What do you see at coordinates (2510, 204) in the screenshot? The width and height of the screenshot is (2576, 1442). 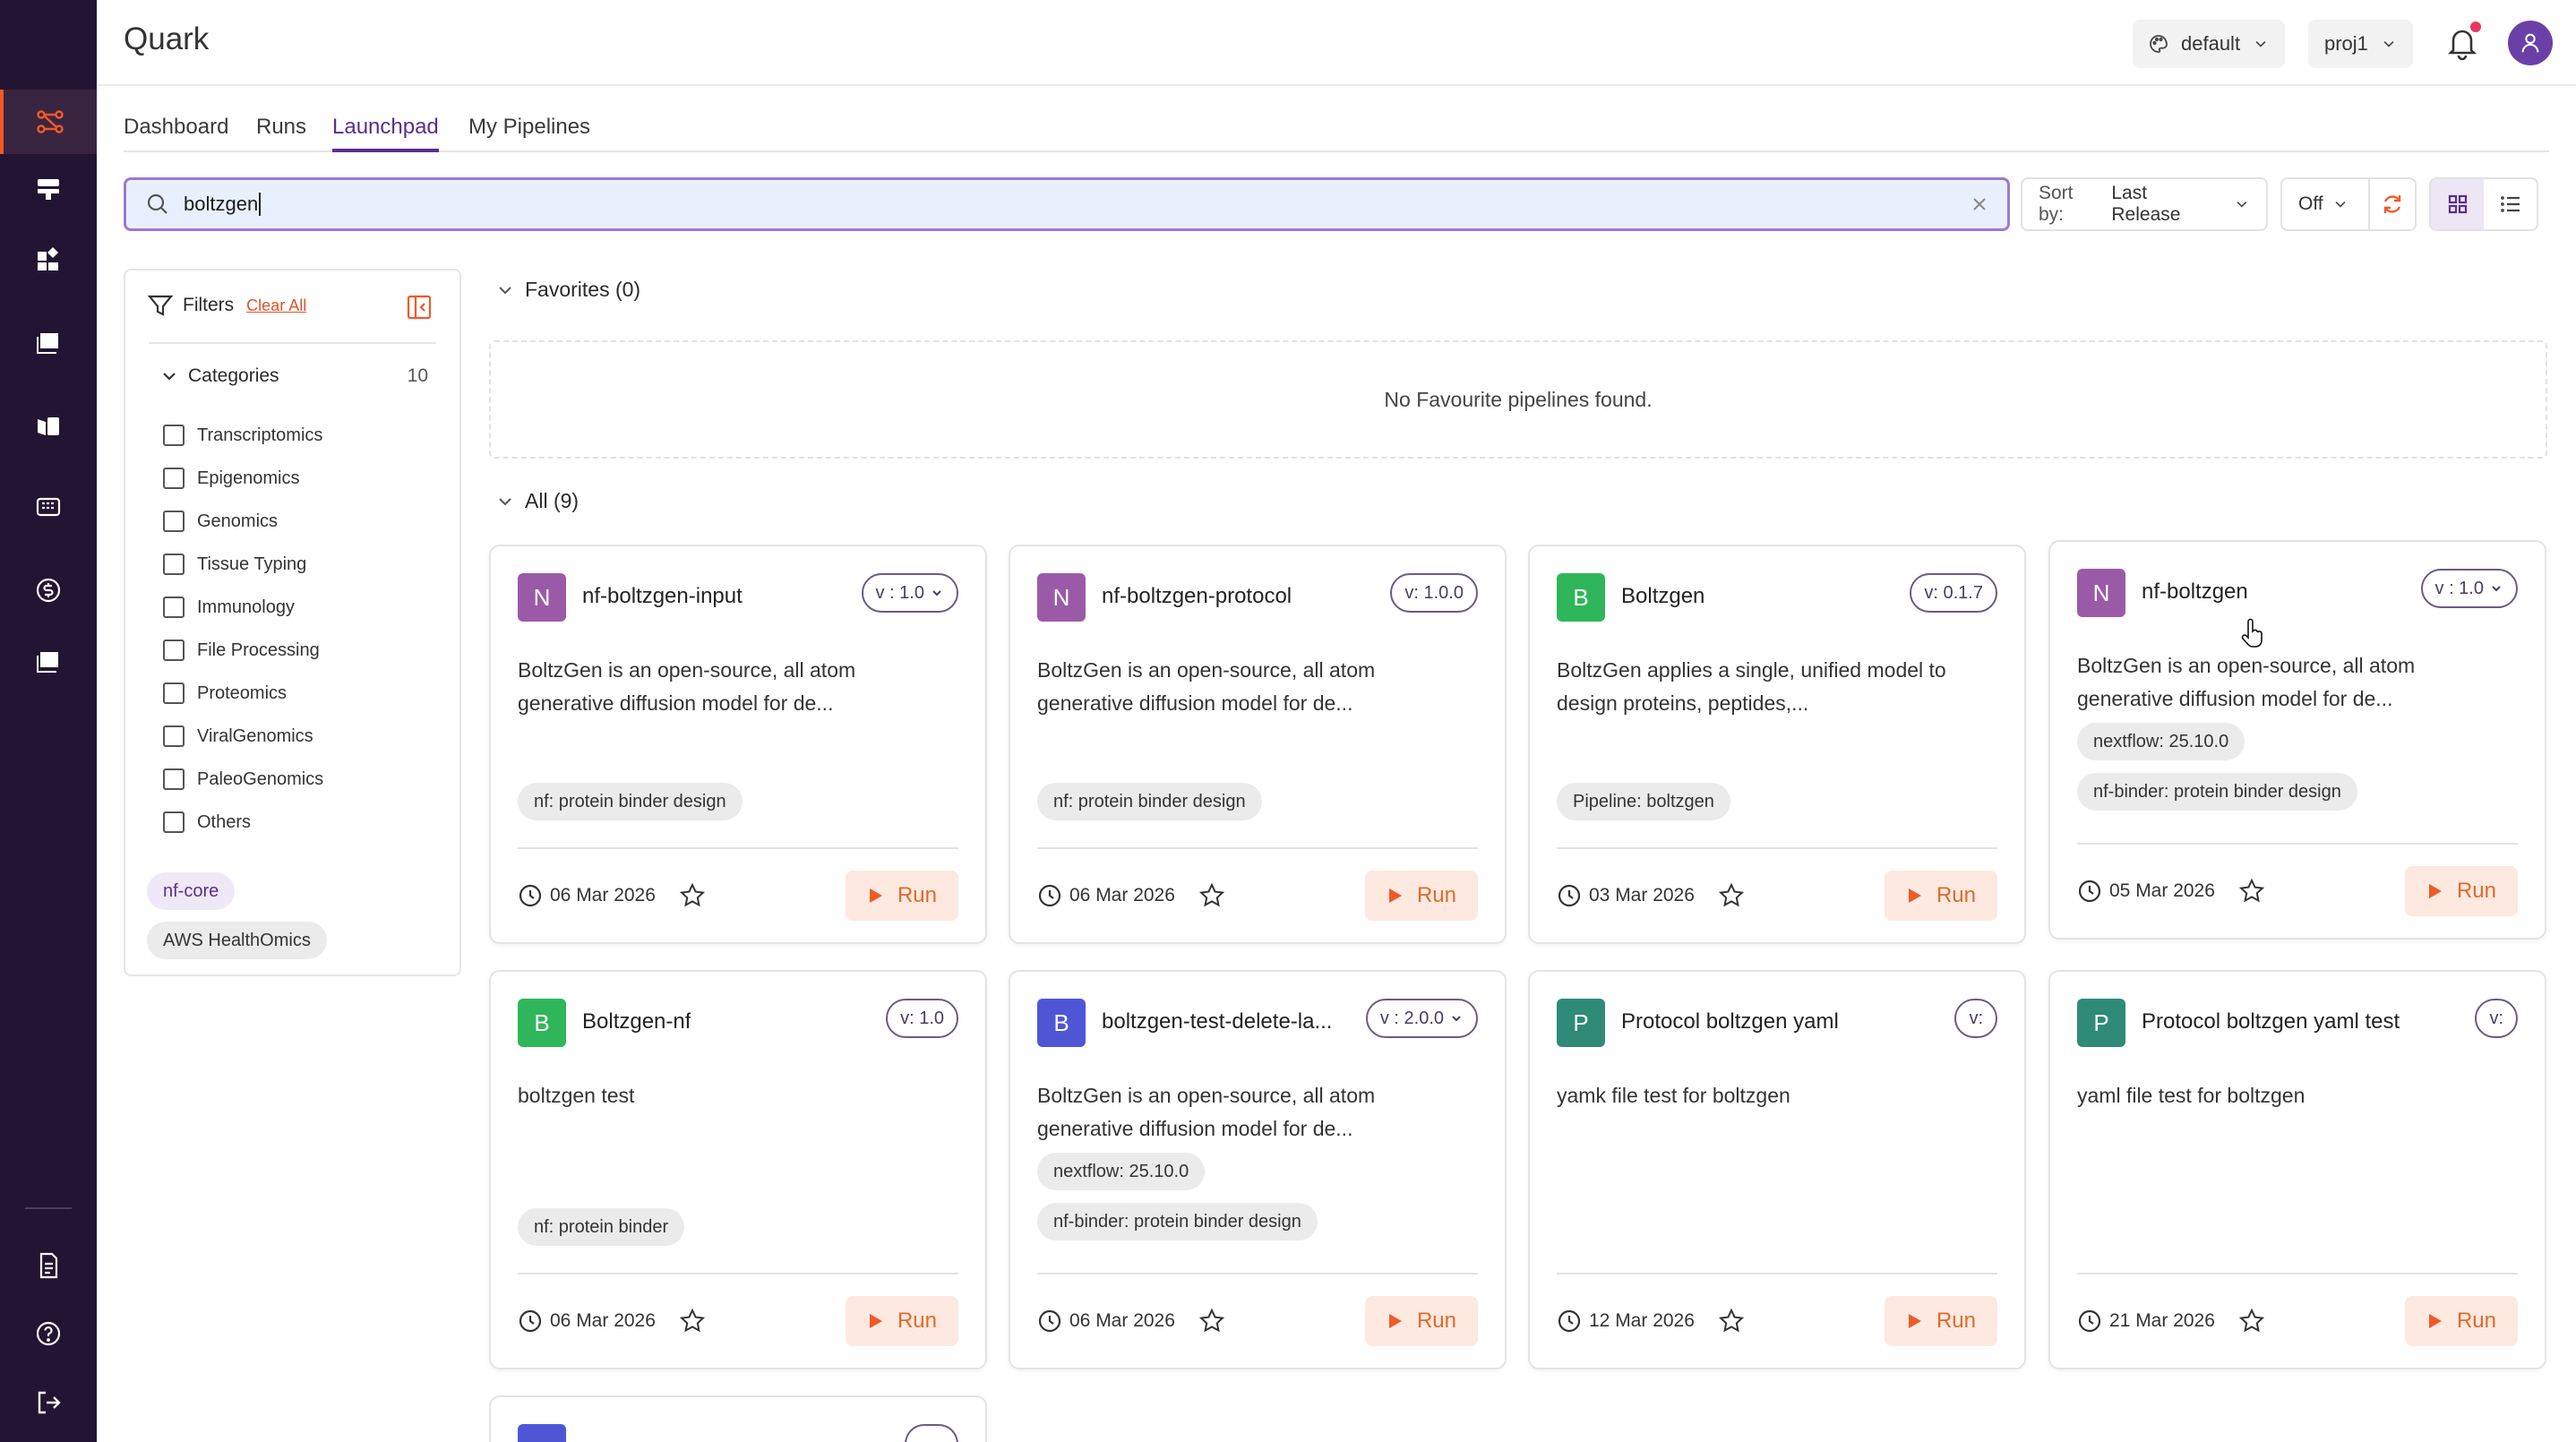 I see `list-view-button` at bounding box center [2510, 204].